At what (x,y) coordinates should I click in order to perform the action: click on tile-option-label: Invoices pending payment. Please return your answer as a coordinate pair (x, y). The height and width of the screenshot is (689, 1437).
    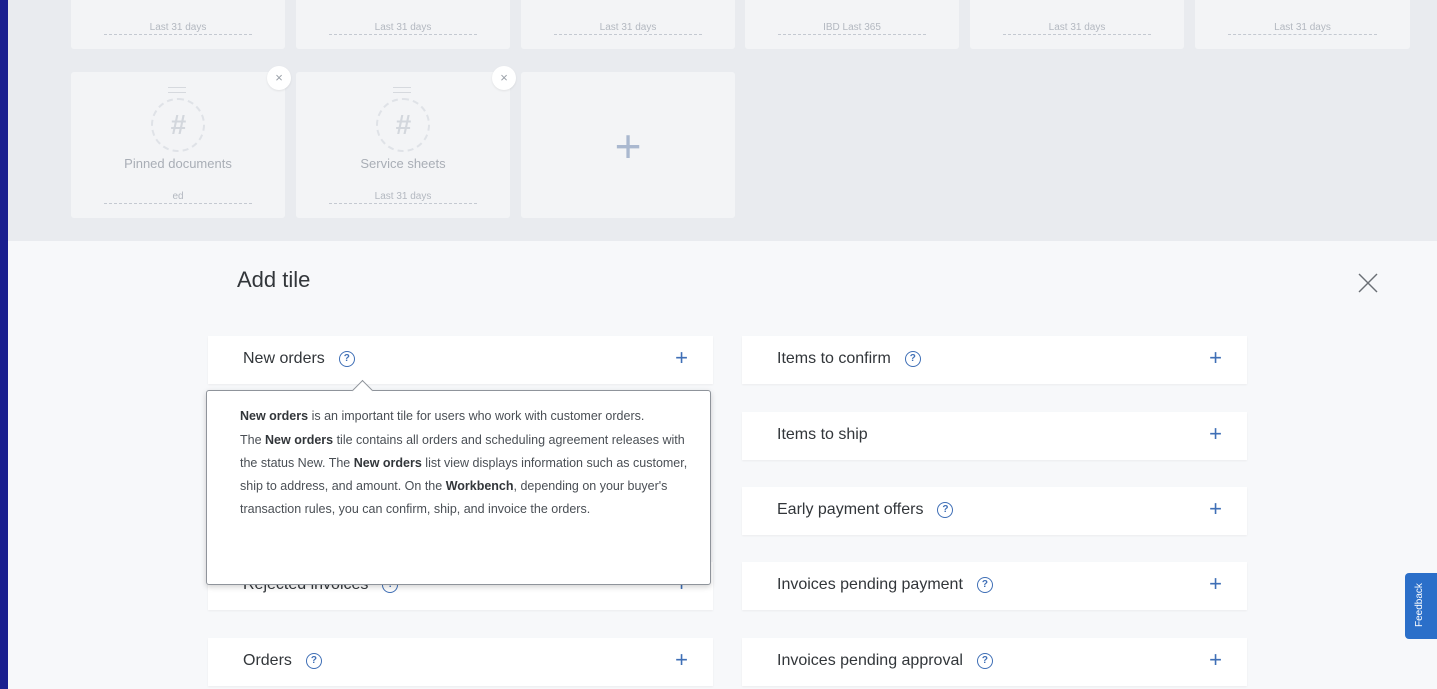
    Looking at the image, I should click on (870, 584).